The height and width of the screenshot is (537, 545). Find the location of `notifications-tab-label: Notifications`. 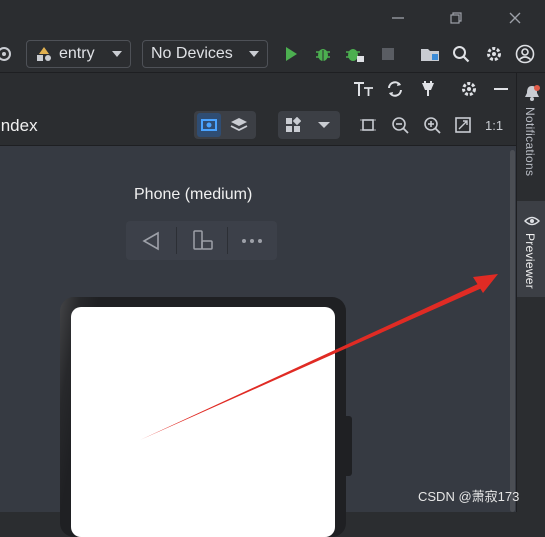

notifications-tab-label: Notifications is located at coordinates (530, 141).